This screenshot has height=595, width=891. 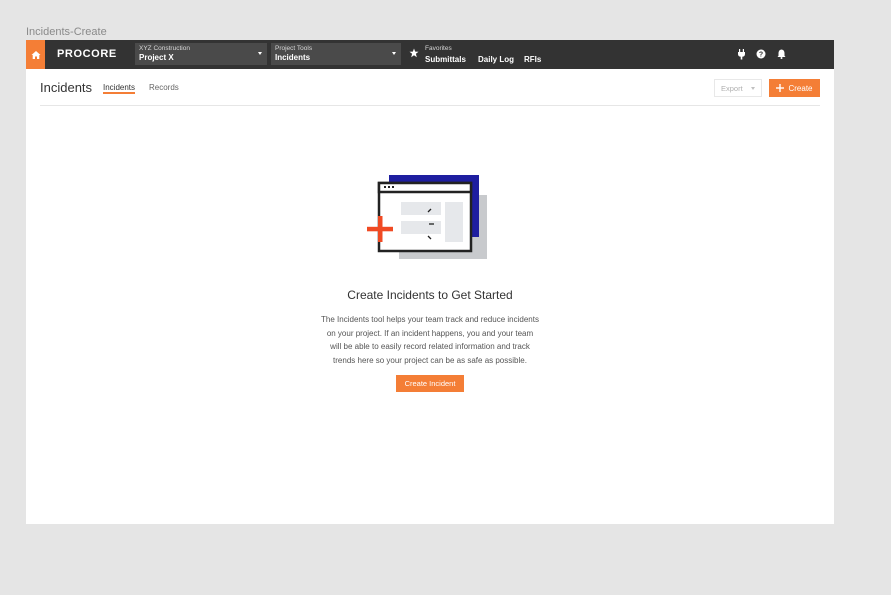 What do you see at coordinates (445, 59) in the screenshot?
I see `favorite-submittals: Submittals` at bounding box center [445, 59].